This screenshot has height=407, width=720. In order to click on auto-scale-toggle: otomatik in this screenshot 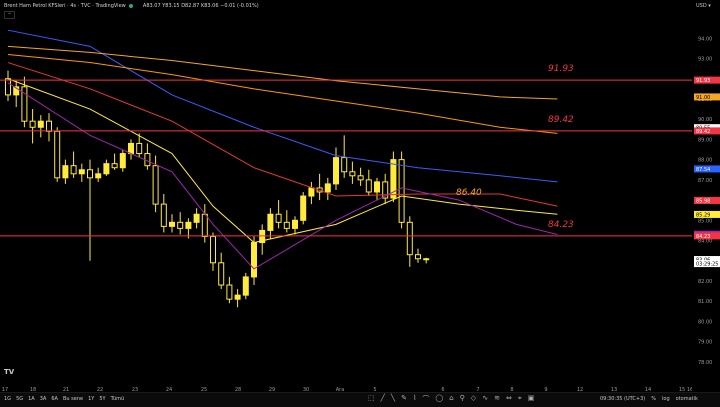, I will do `click(687, 399)`.